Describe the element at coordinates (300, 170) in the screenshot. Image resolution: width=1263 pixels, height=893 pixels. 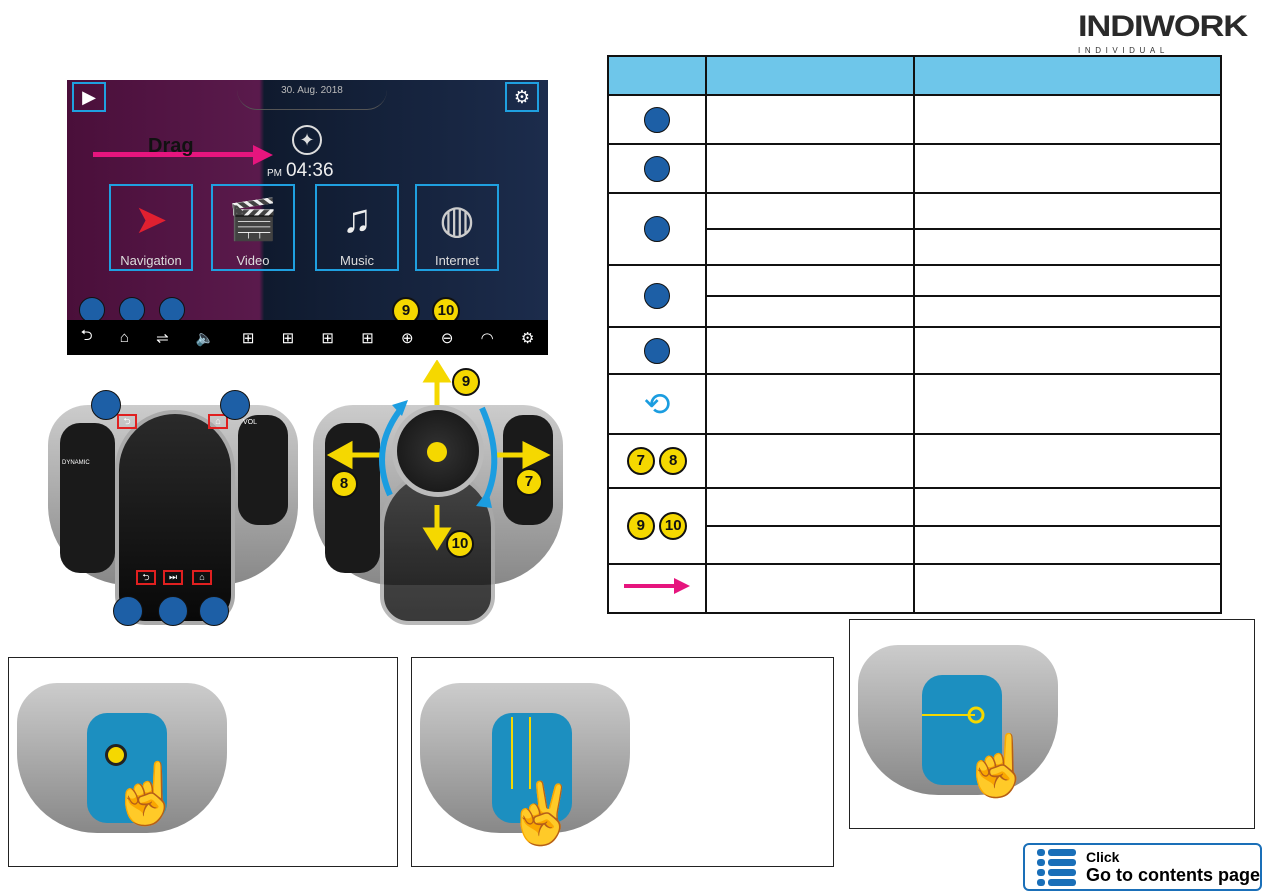
I see `clock: PM 04:36` at that location.